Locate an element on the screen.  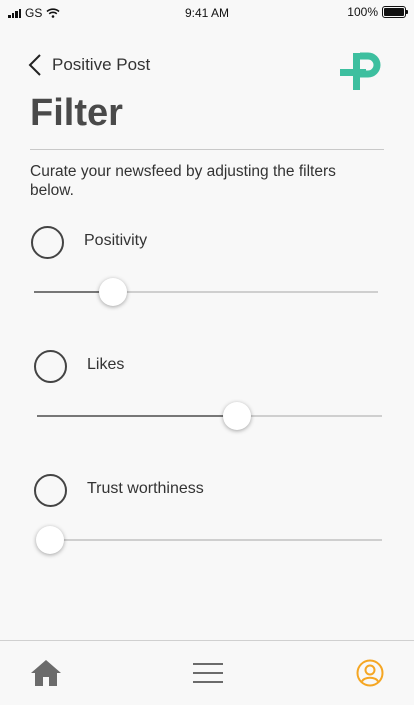
slider-fill is located at coordinates (137, 416).